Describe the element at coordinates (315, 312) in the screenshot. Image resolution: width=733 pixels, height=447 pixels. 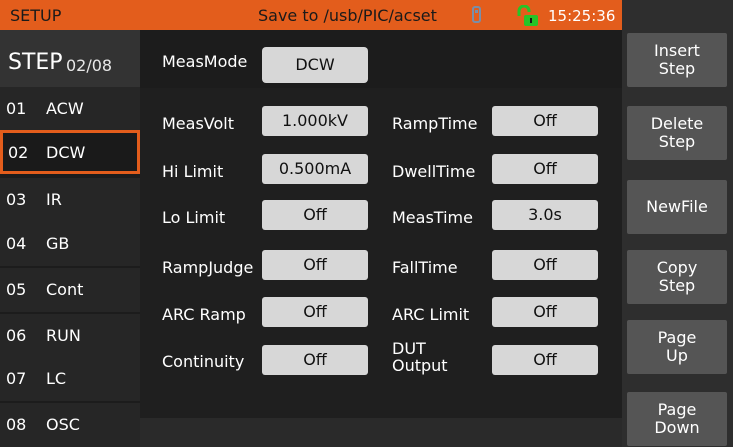
I see `arc-ramp-value: Off` at that location.